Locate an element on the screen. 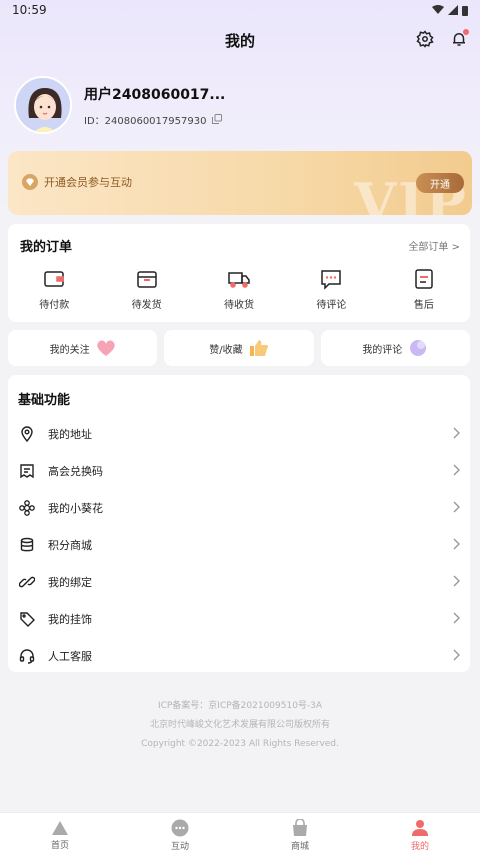 Image resolution: width=480 pixels, height=857 pixels. quick-label: 我的评论 is located at coordinates (382, 350).